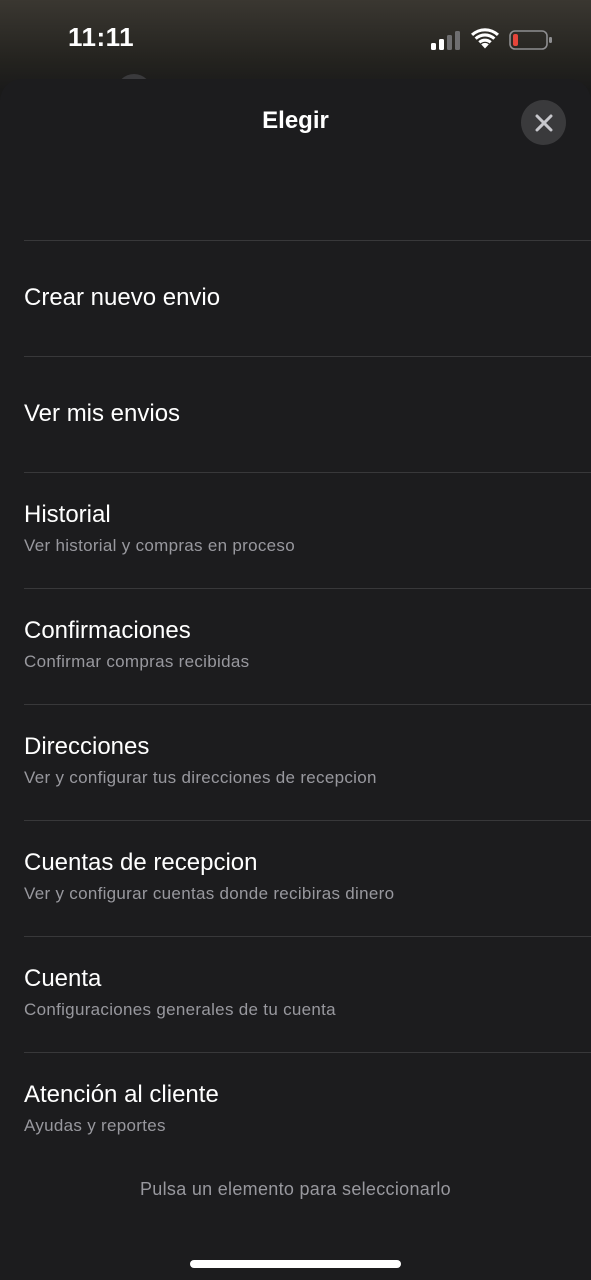 This screenshot has height=1280, width=591. Describe the element at coordinates (87, 746) in the screenshot. I see `menu-item-title: Direcciones` at that location.